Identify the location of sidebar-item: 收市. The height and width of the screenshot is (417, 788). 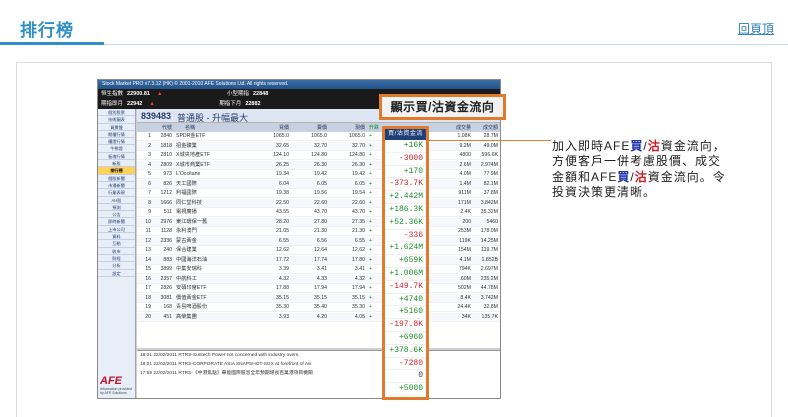
(116, 251).